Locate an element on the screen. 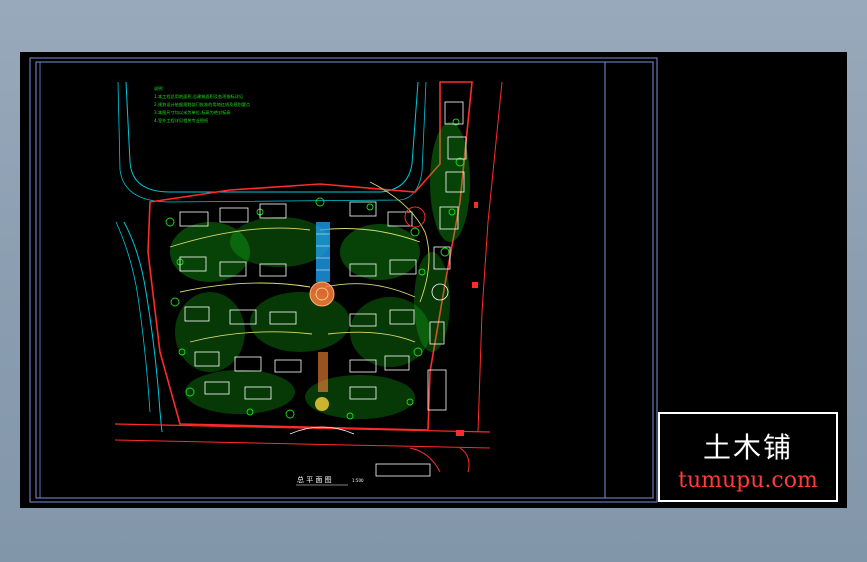 The image size is (867, 562). note-line: 2.规划设计依据规划部门批准的用地红线及规划要点 is located at coordinates (202, 104).